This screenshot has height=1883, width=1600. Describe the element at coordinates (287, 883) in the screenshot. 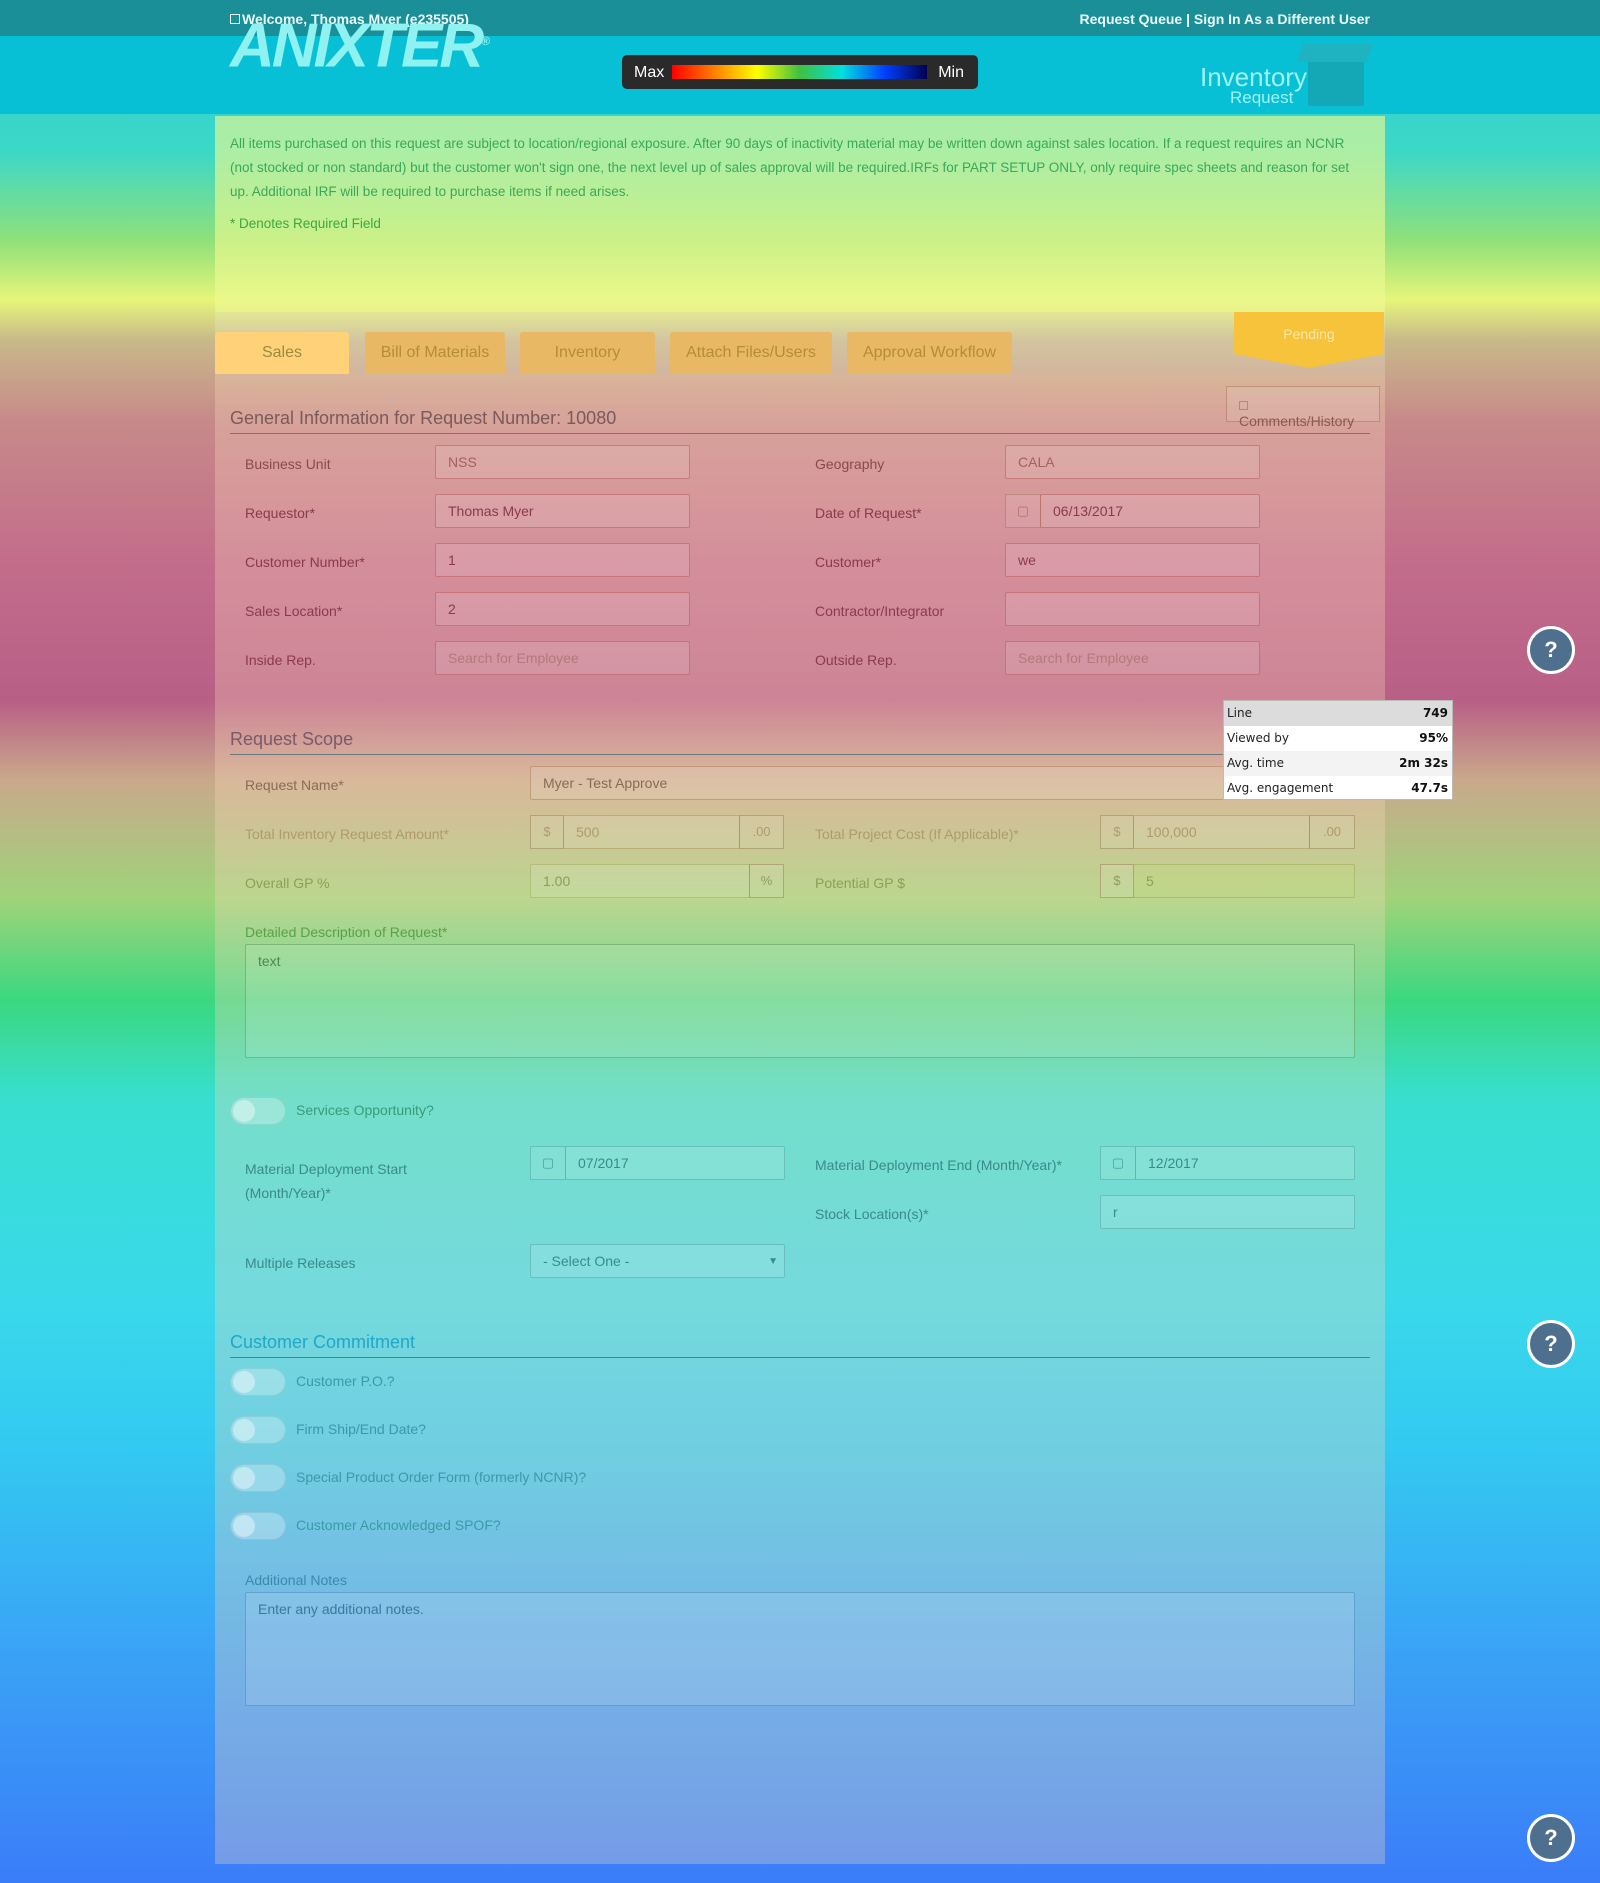

I see `overall-gp-label: Overall GP %` at that location.